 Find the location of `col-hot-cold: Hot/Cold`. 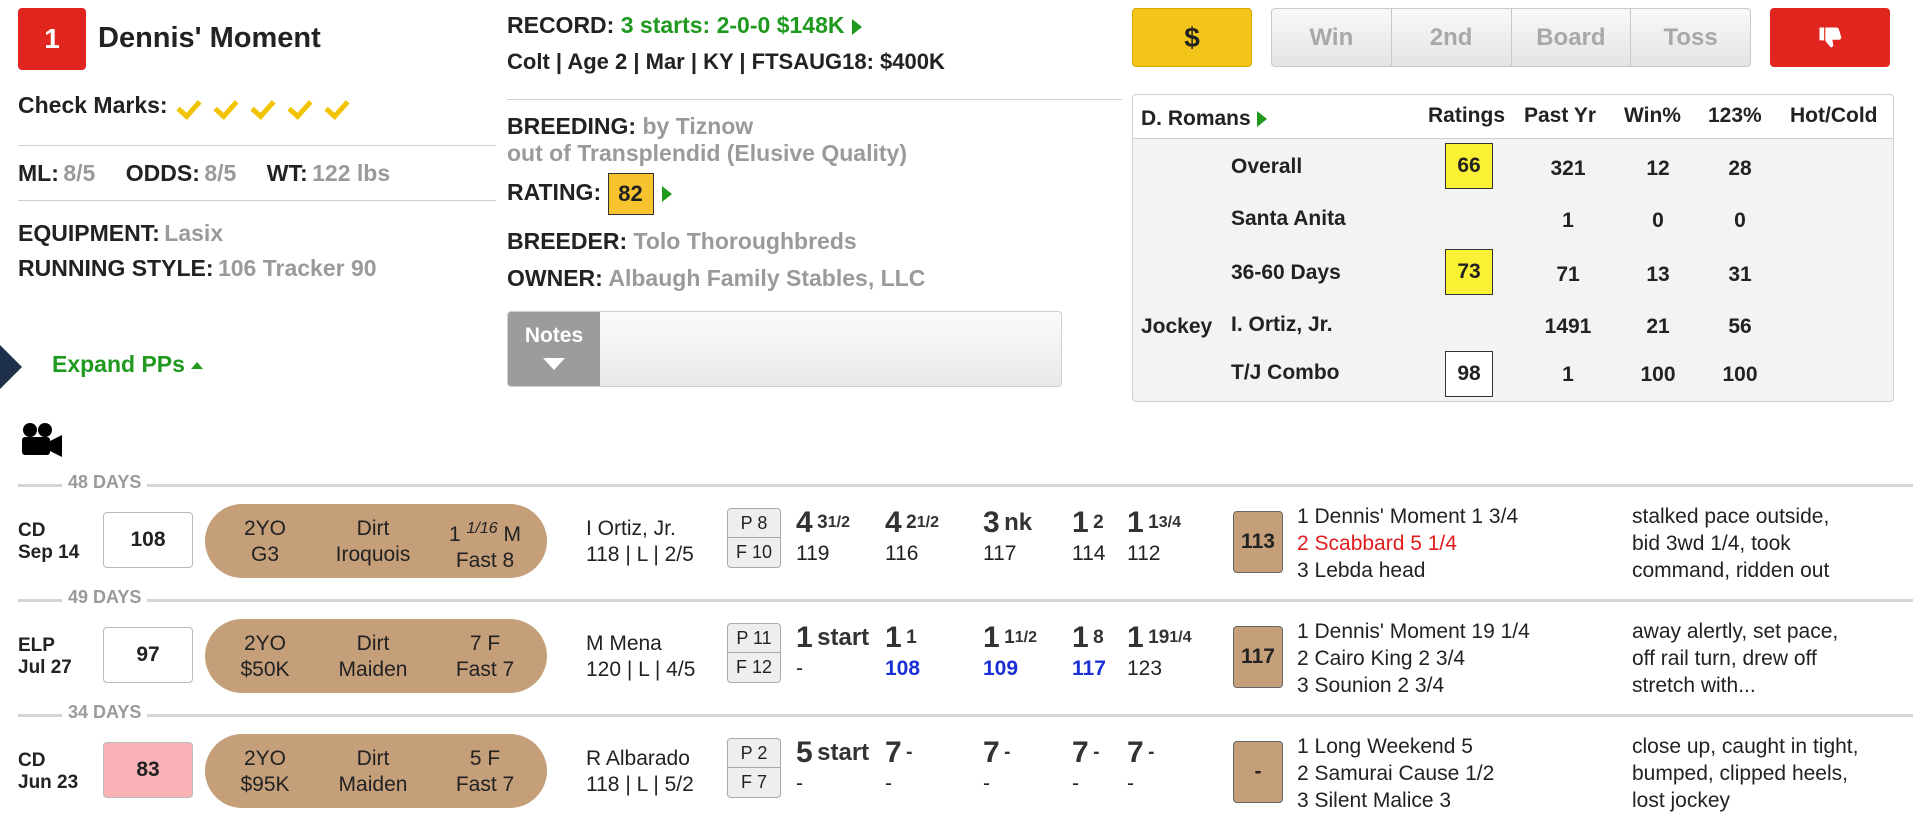

col-hot-cold: Hot/Cold is located at coordinates (1834, 115).